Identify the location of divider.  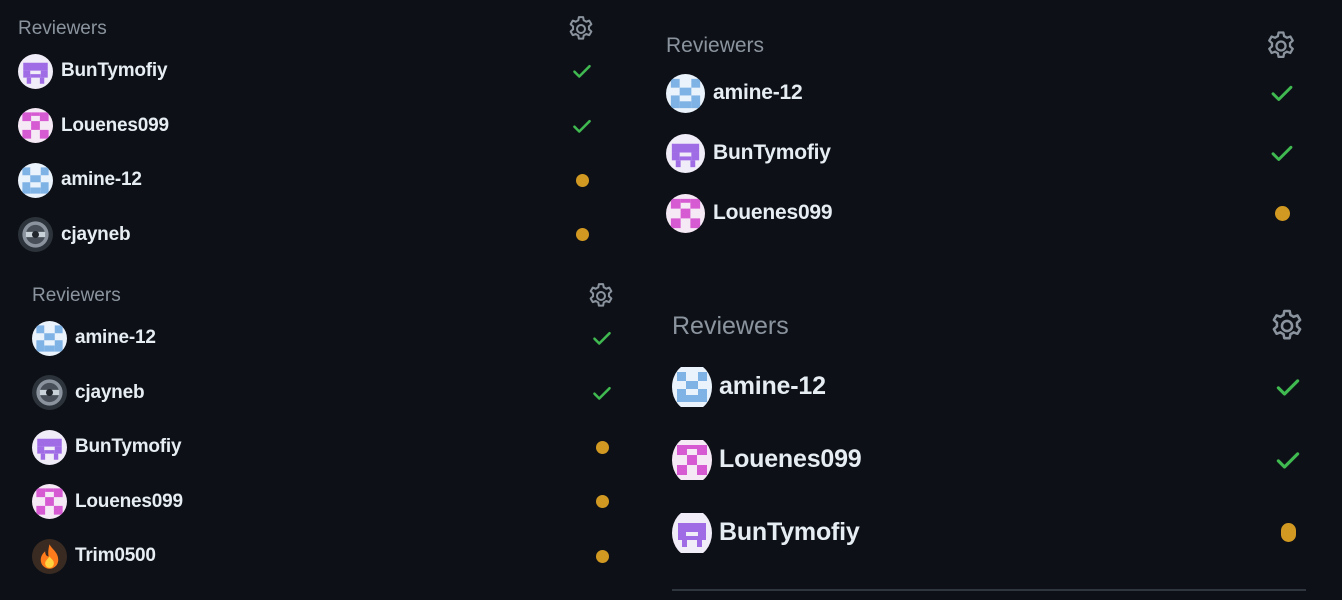
(989, 590).